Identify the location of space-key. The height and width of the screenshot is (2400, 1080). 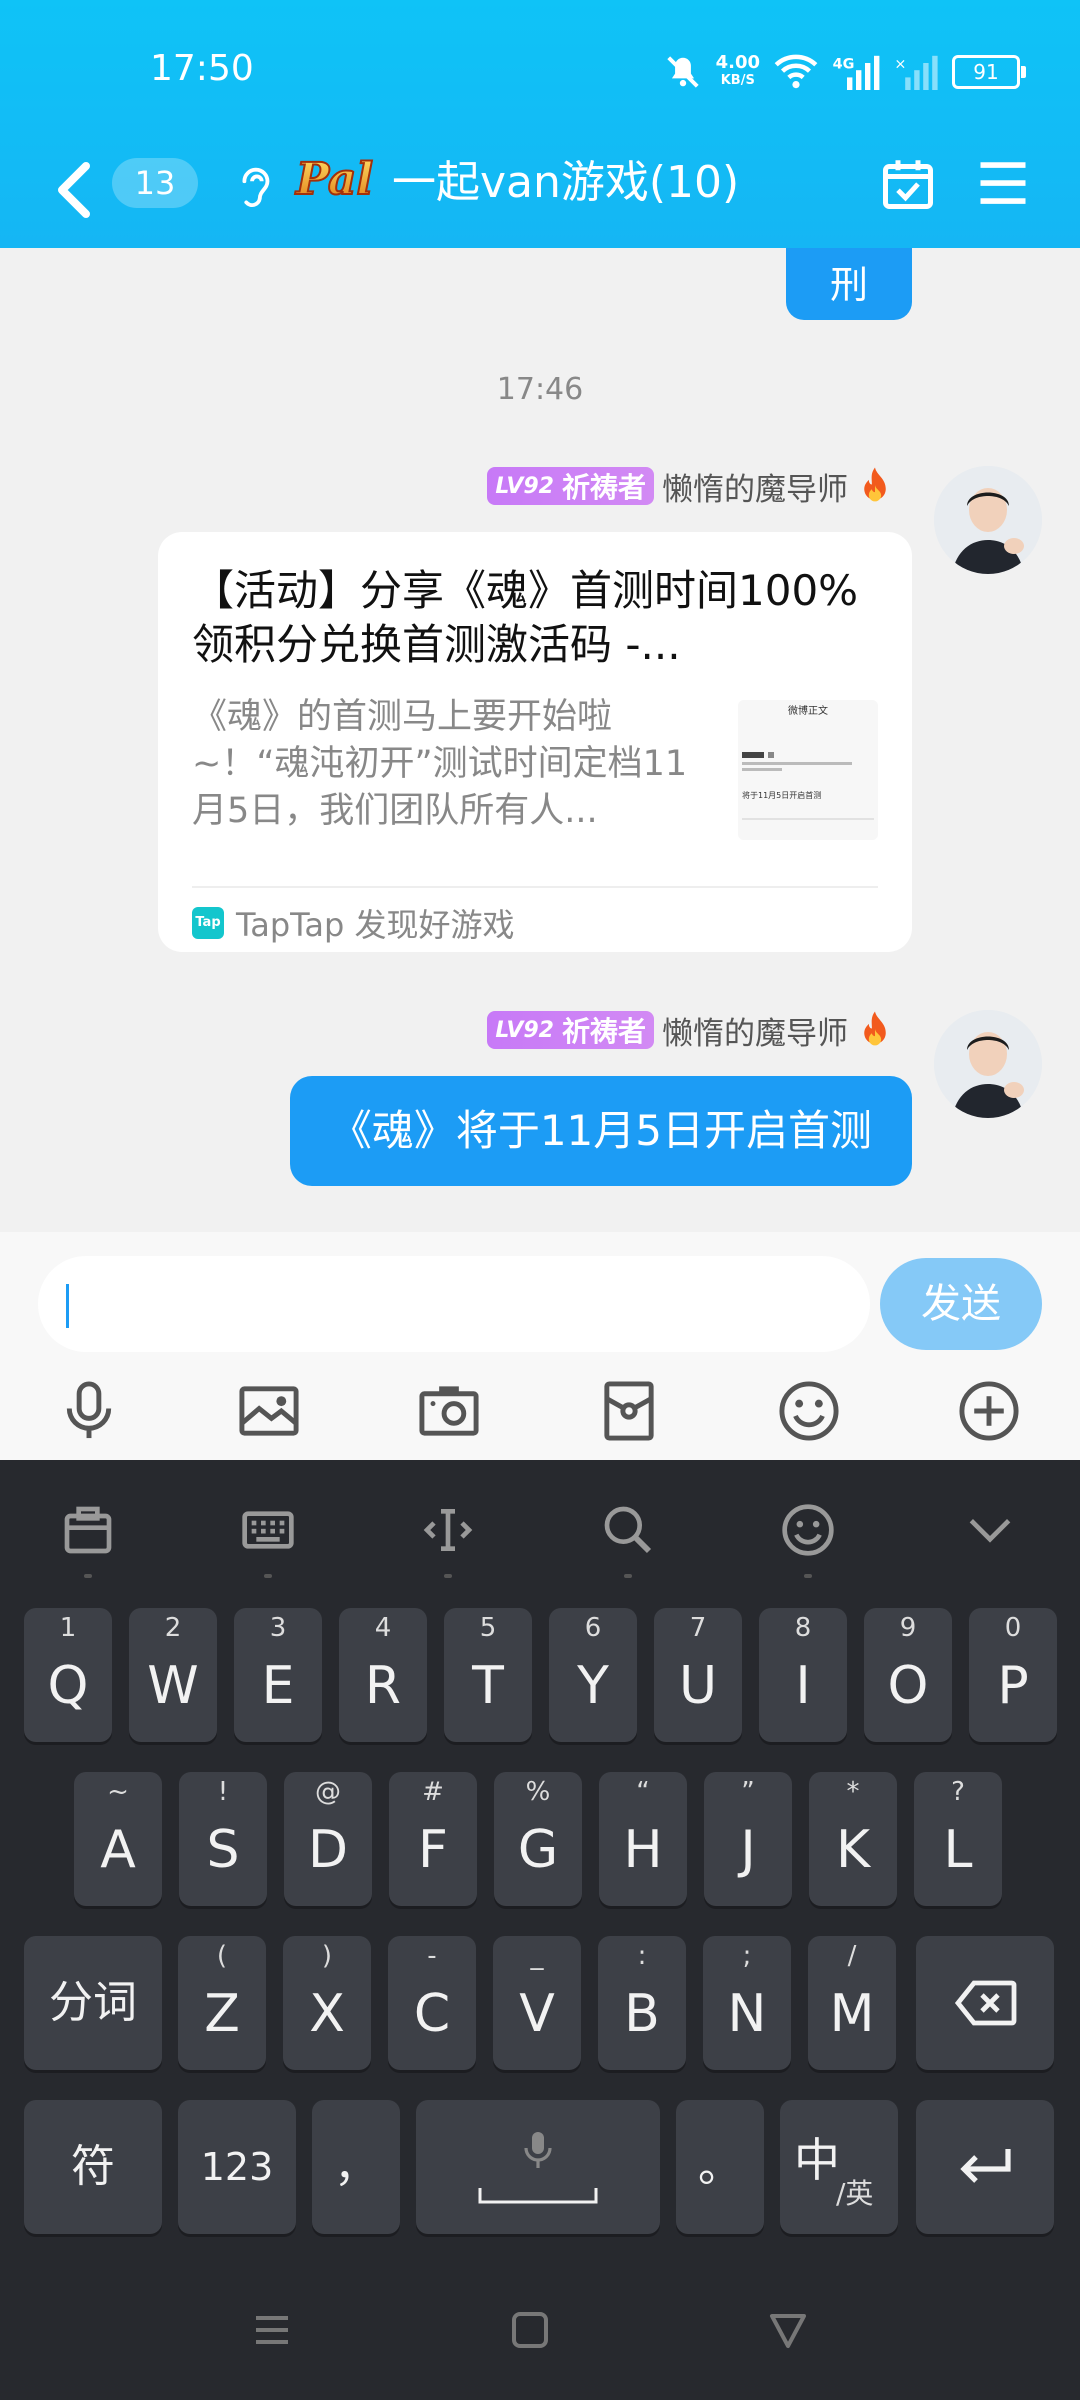
(538, 2167).